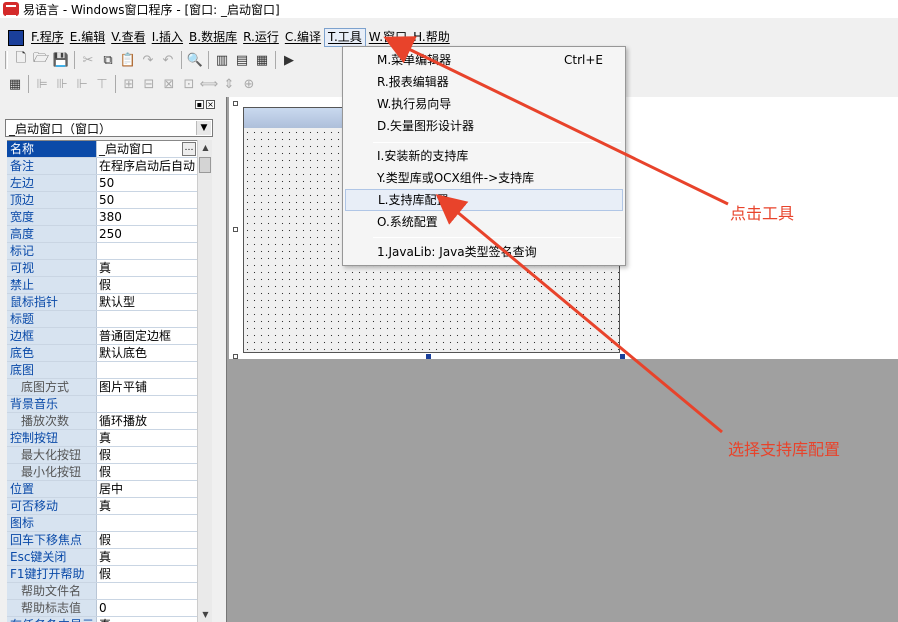  Describe the element at coordinates (762, 213) in the screenshot. I see `annotation-click-tools: 点击工具` at that location.